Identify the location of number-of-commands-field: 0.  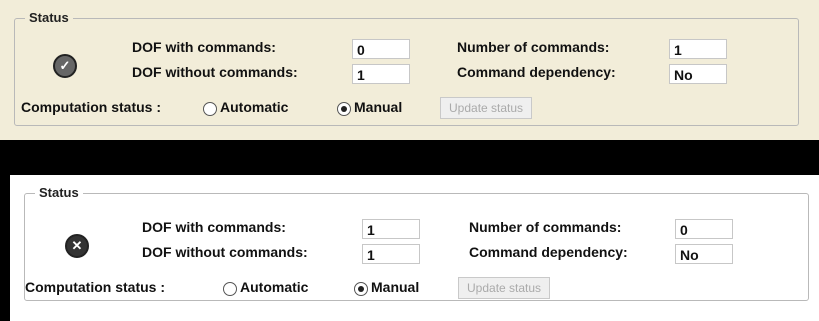
(704, 229).